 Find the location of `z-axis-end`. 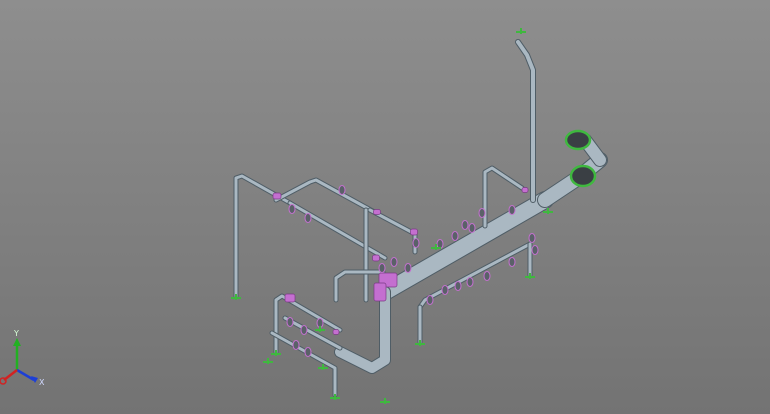

z-axis-end is located at coordinates (3, 381).